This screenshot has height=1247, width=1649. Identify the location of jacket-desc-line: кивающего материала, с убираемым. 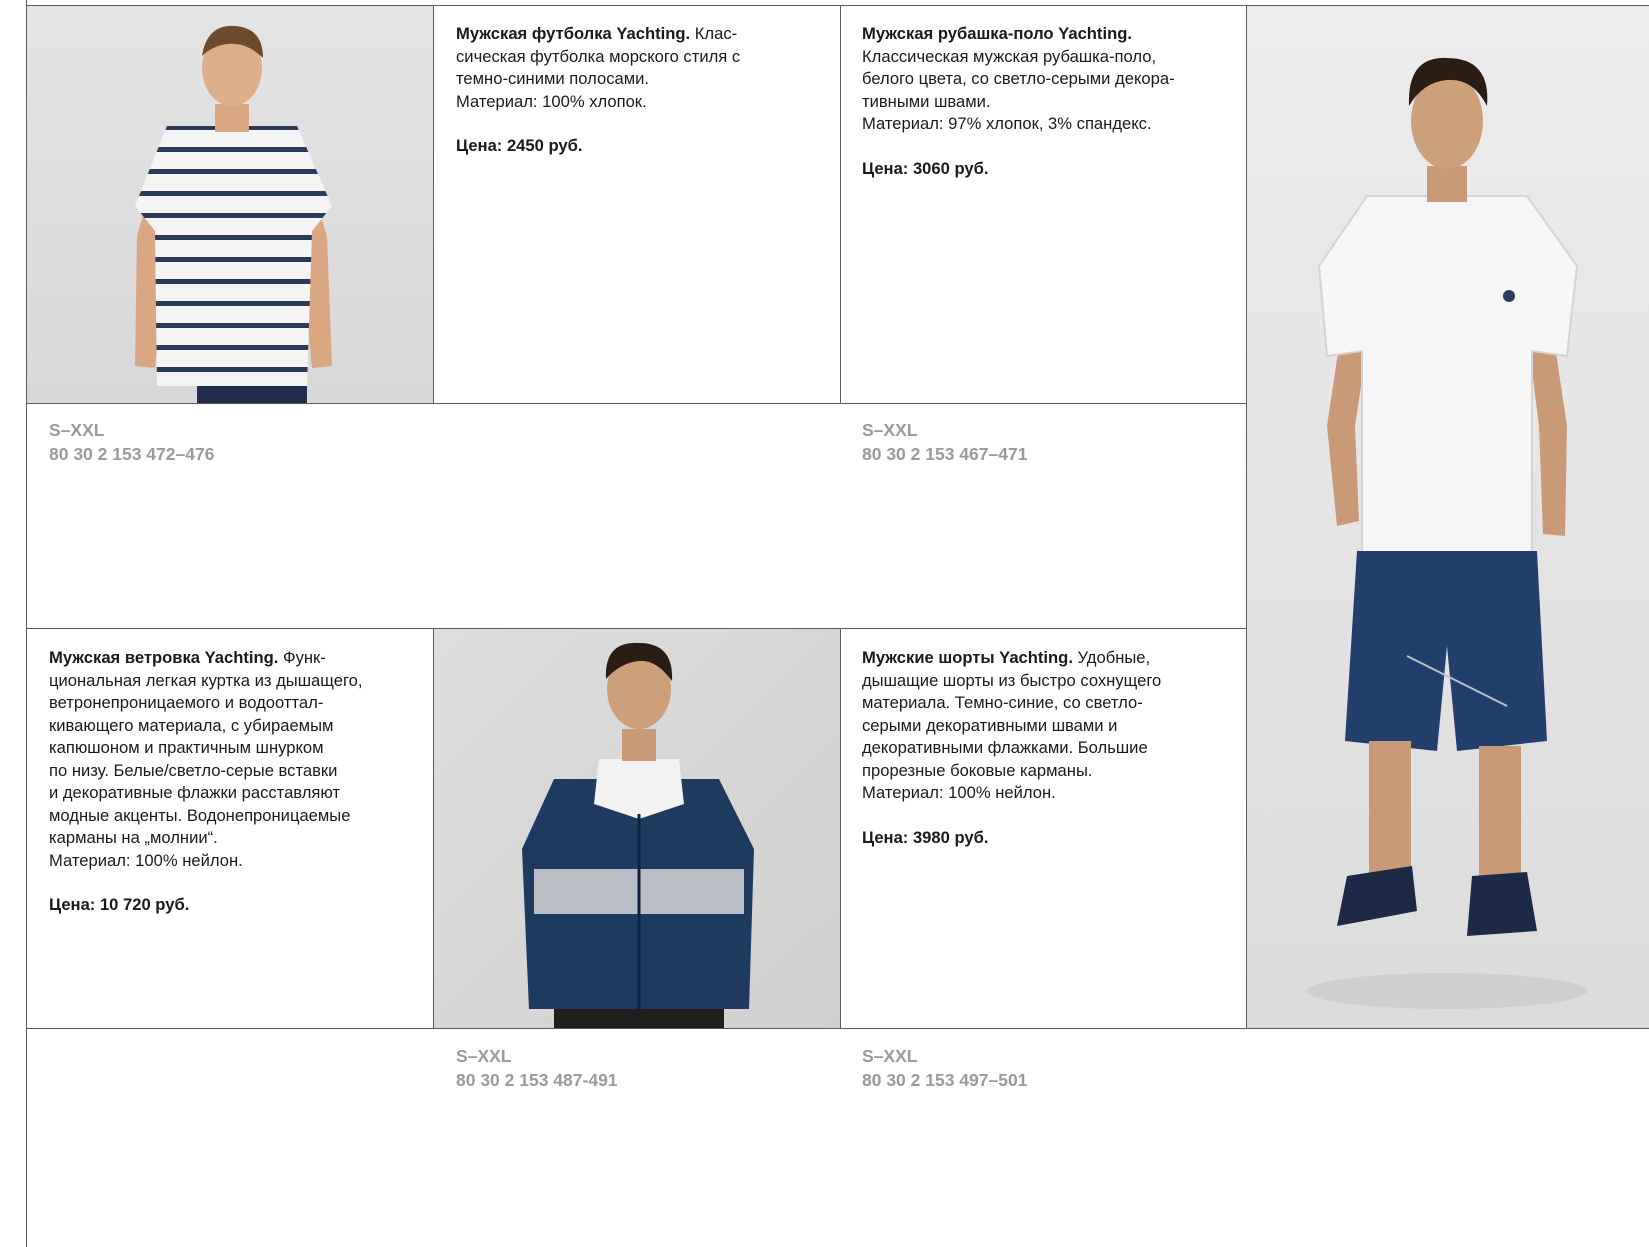
(191, 725).